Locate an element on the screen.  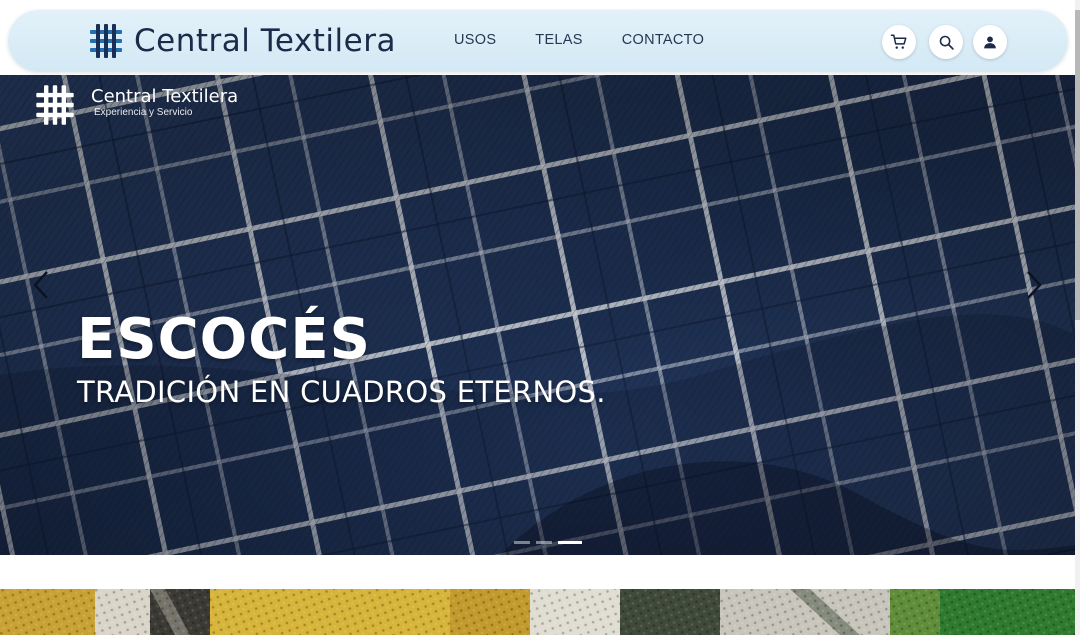
hero-logo-tagline: Experiencia y Servicio is located at coordinates (143, 112).